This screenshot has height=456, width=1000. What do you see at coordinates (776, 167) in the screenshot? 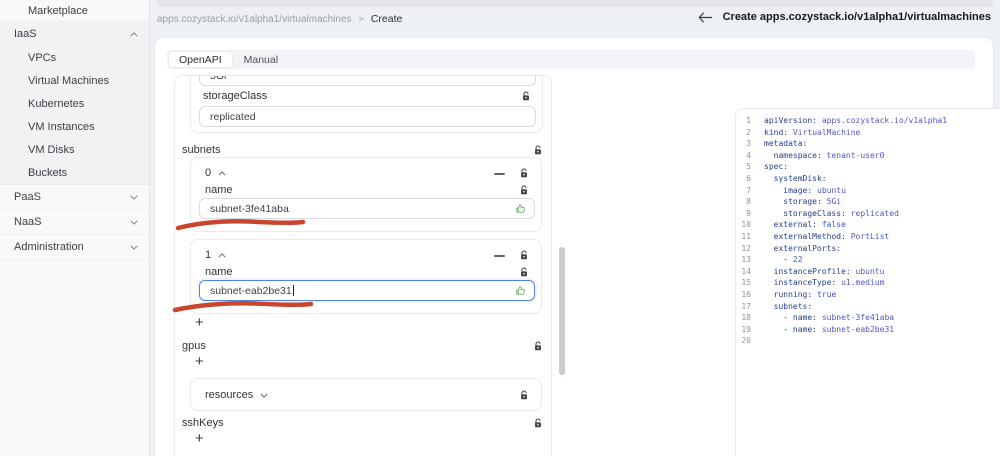
I see `line-content: spec:` at bounding box center [776, 167].